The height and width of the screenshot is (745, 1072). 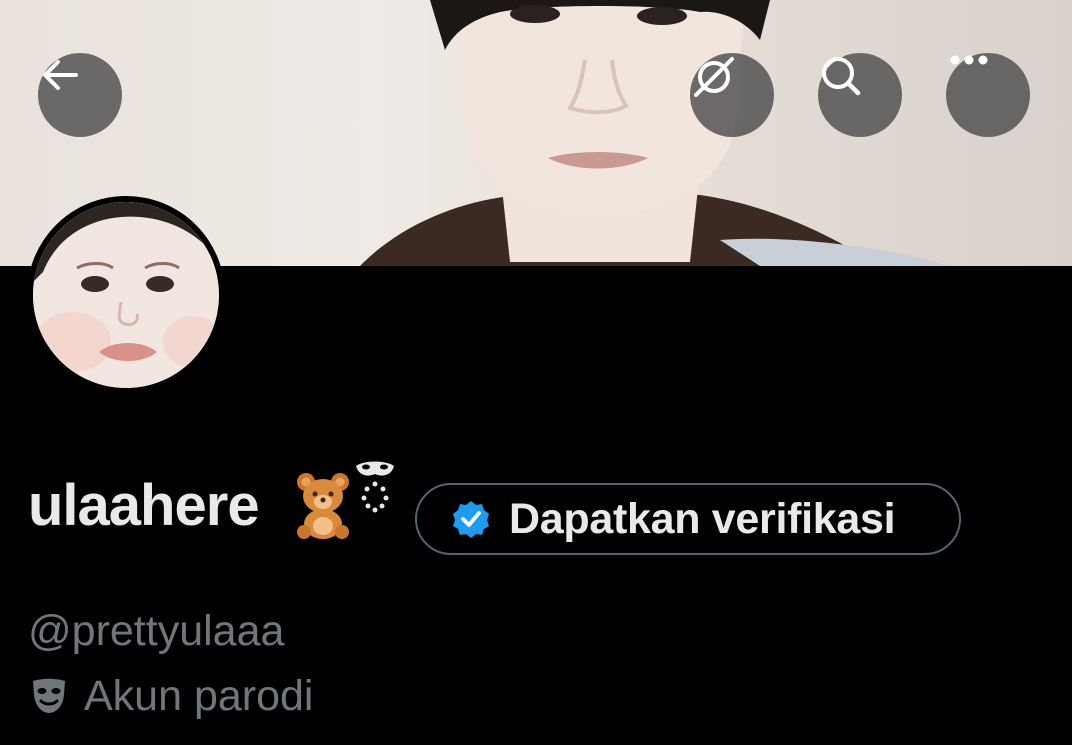 I want to click on verified-badge-icon, so click(x=471, y=519).